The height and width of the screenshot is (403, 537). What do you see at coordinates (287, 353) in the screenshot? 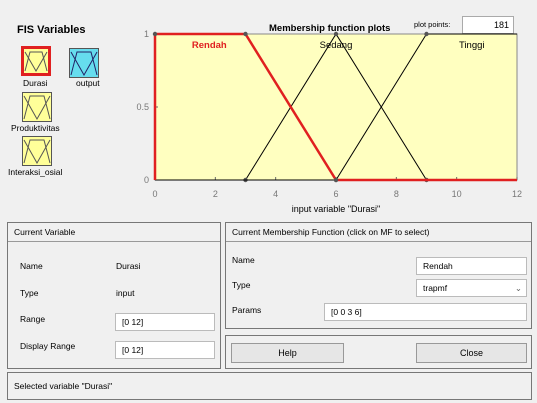
I see `help-button: Help` at bounding box center [287, 353].